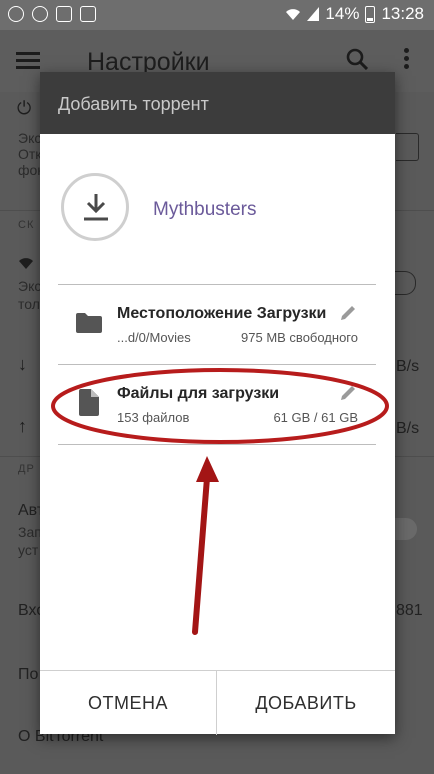  I want to click on download-location-row, so click(217, 324).